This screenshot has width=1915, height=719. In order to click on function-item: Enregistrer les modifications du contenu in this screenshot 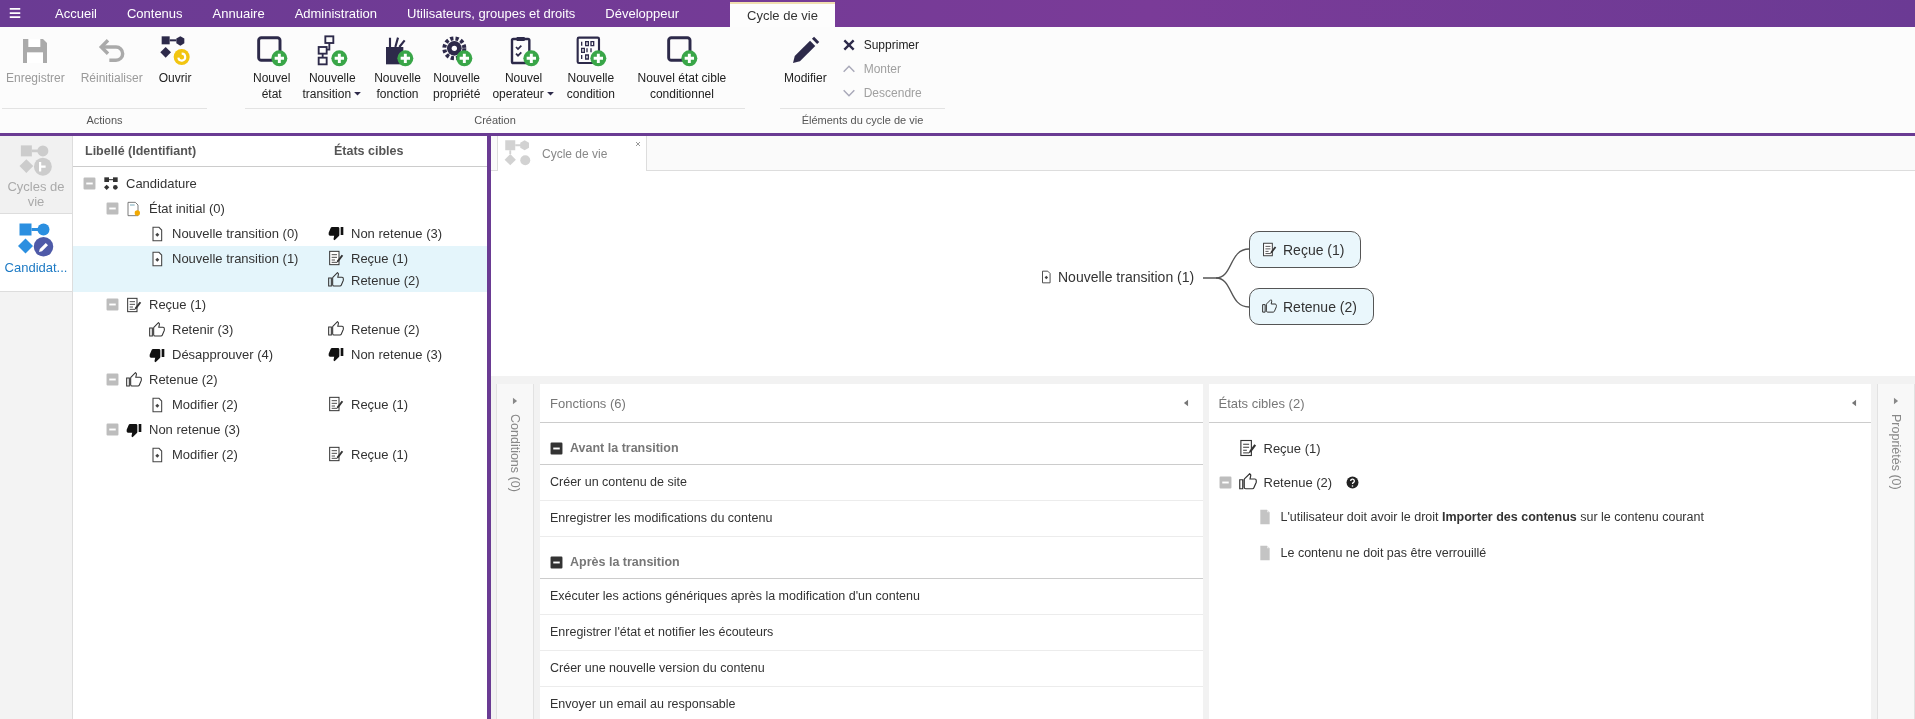, I will do `click(871, 519)`.